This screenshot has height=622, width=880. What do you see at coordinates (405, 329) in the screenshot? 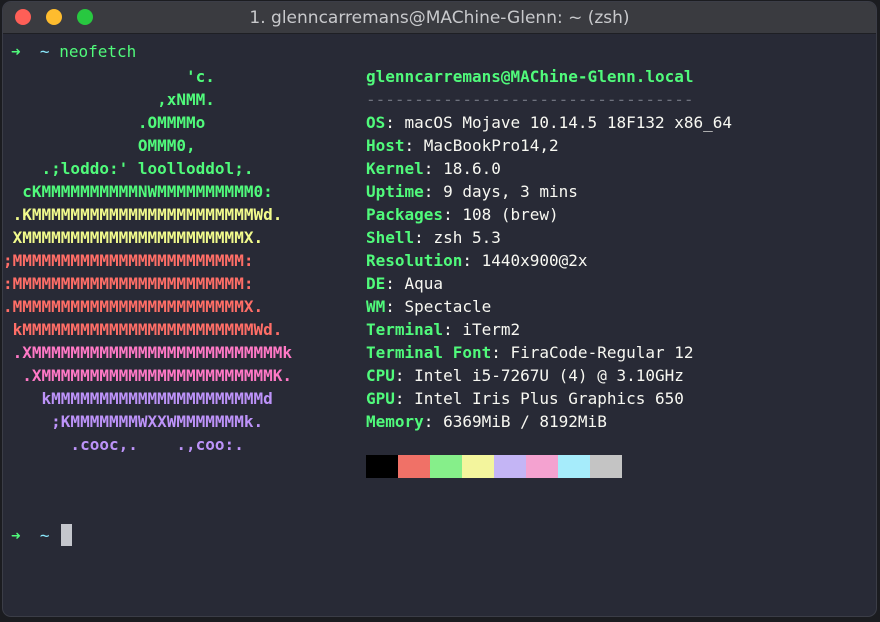
I see `info-key: Terminal` at bounding box center [405, 329].